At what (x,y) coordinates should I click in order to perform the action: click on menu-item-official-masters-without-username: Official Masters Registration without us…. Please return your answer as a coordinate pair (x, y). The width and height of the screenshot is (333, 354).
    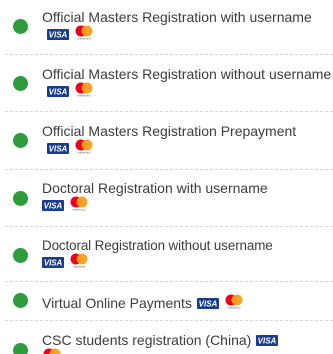
    Looking at the image, I should click on (166, 85).